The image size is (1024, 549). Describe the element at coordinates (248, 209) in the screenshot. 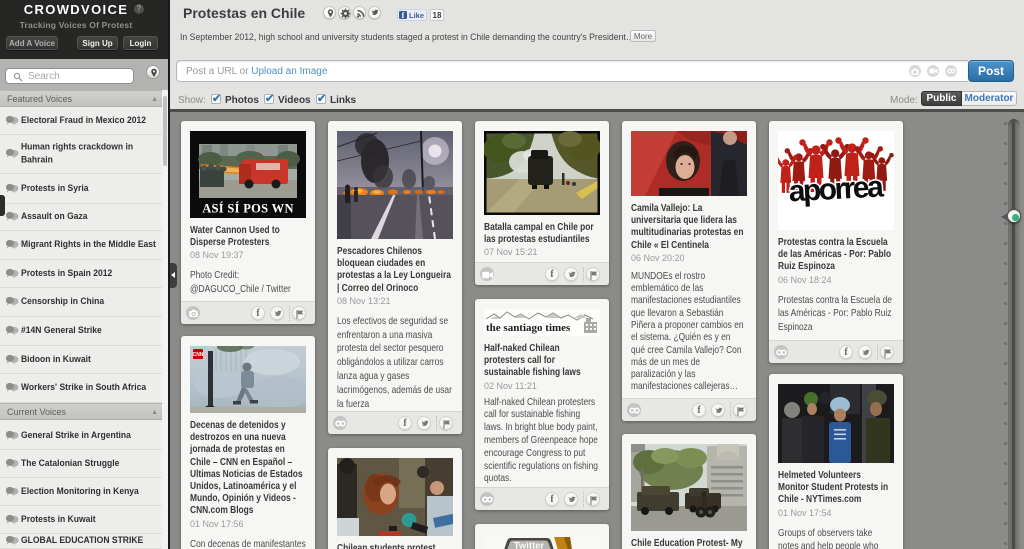

I see `svg-text: ASÍ SÍ POS WN` at that location.